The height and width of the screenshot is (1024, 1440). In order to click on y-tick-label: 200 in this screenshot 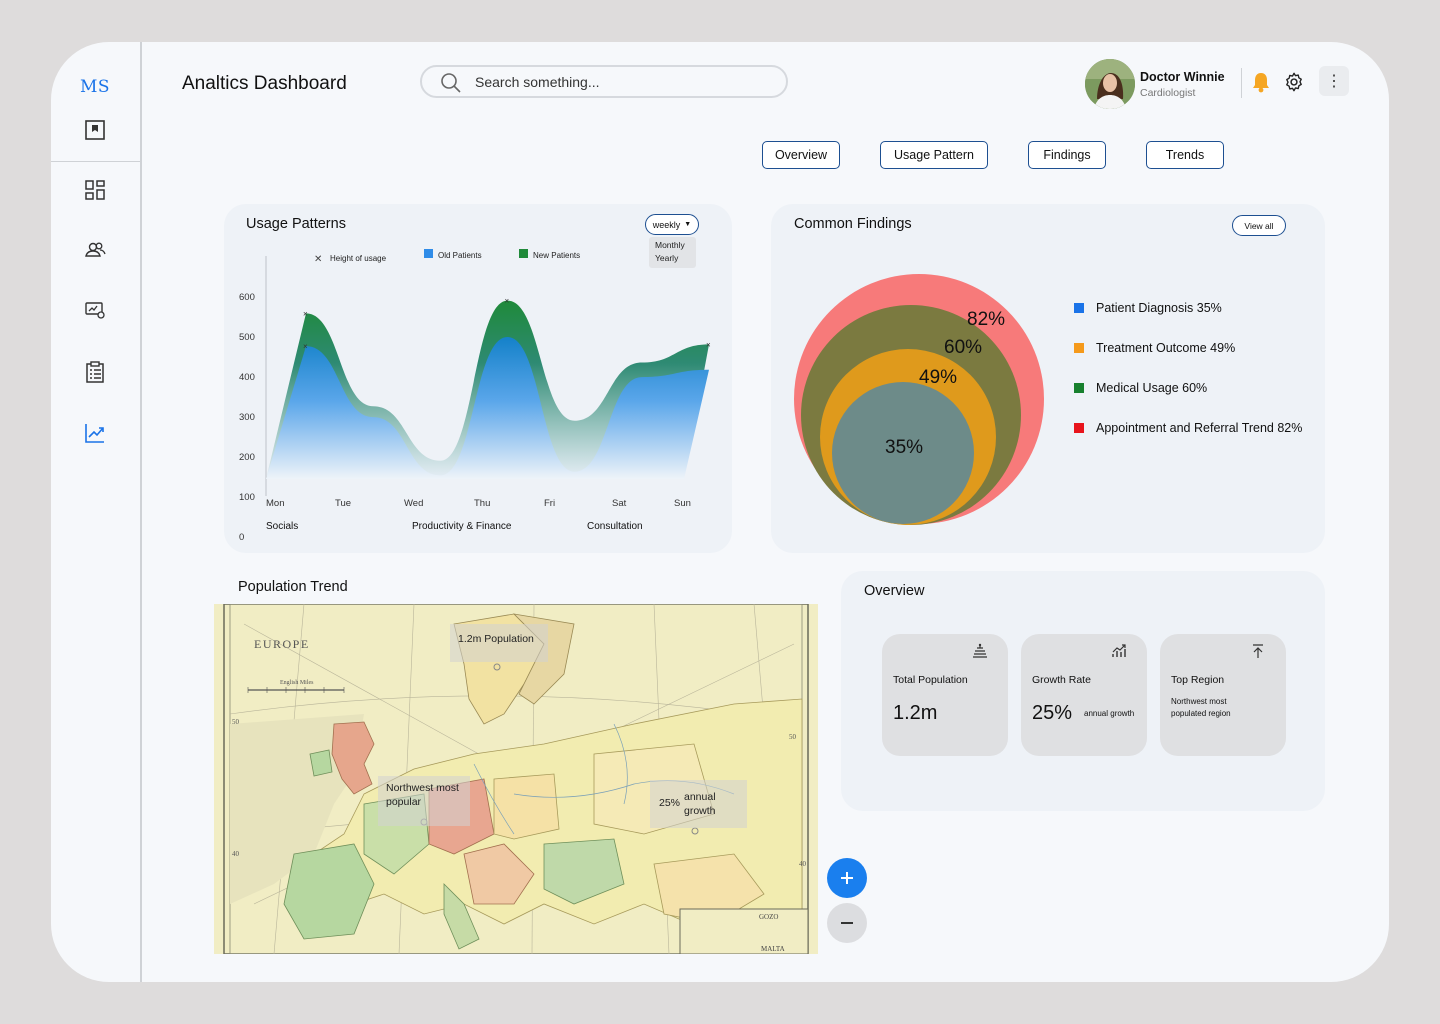, I will do `click(247, 457)`.